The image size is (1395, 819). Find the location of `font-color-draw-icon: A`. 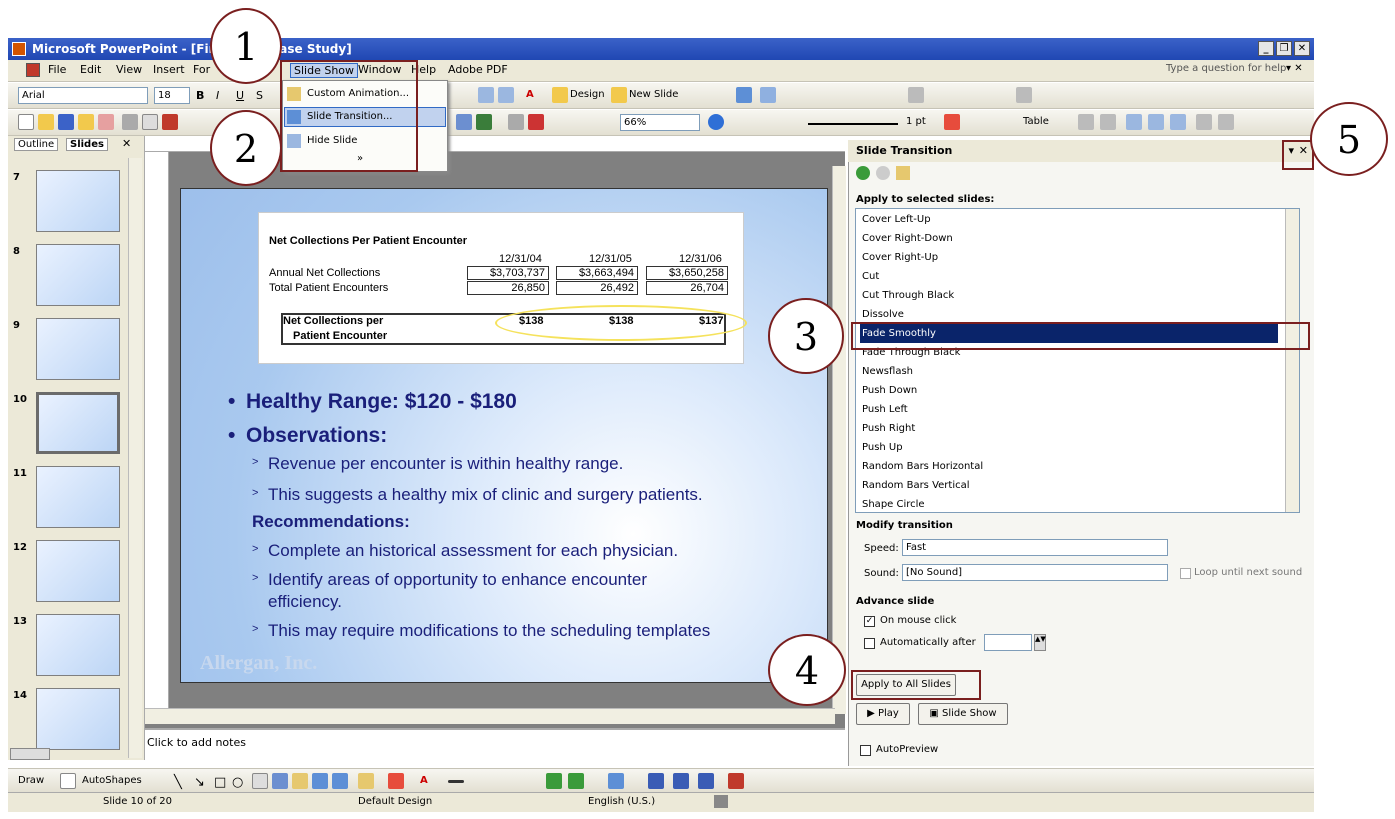

font-color-draw-icon: A is located at coordinates (424, 780).